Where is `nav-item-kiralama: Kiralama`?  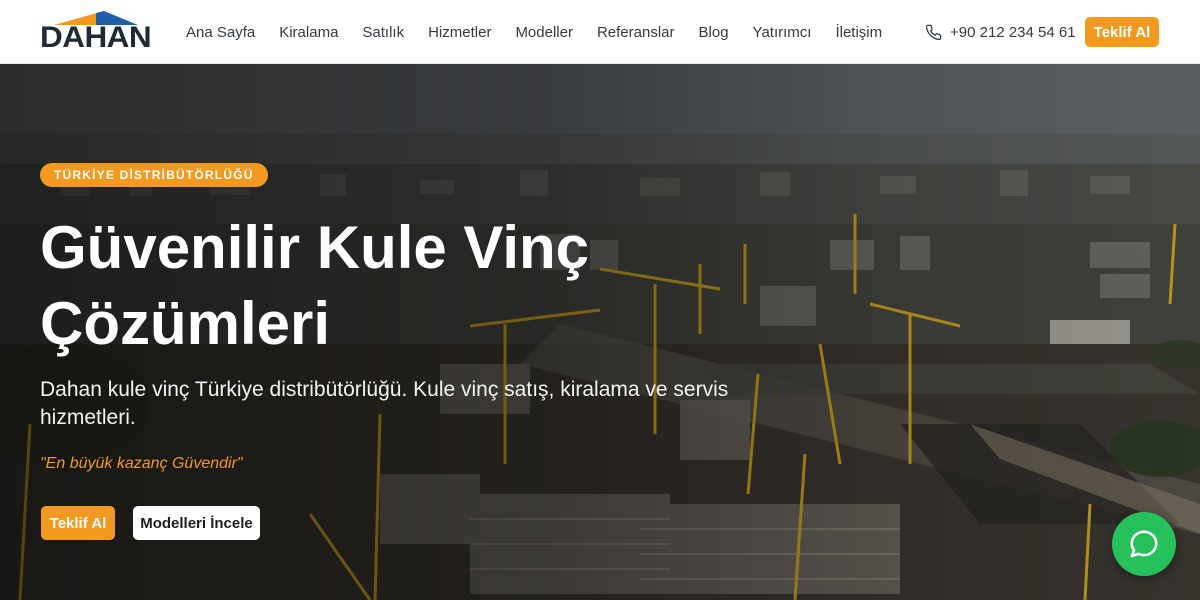
nav-item-kiralama: Kiralama is located at coordinates (308, 32).